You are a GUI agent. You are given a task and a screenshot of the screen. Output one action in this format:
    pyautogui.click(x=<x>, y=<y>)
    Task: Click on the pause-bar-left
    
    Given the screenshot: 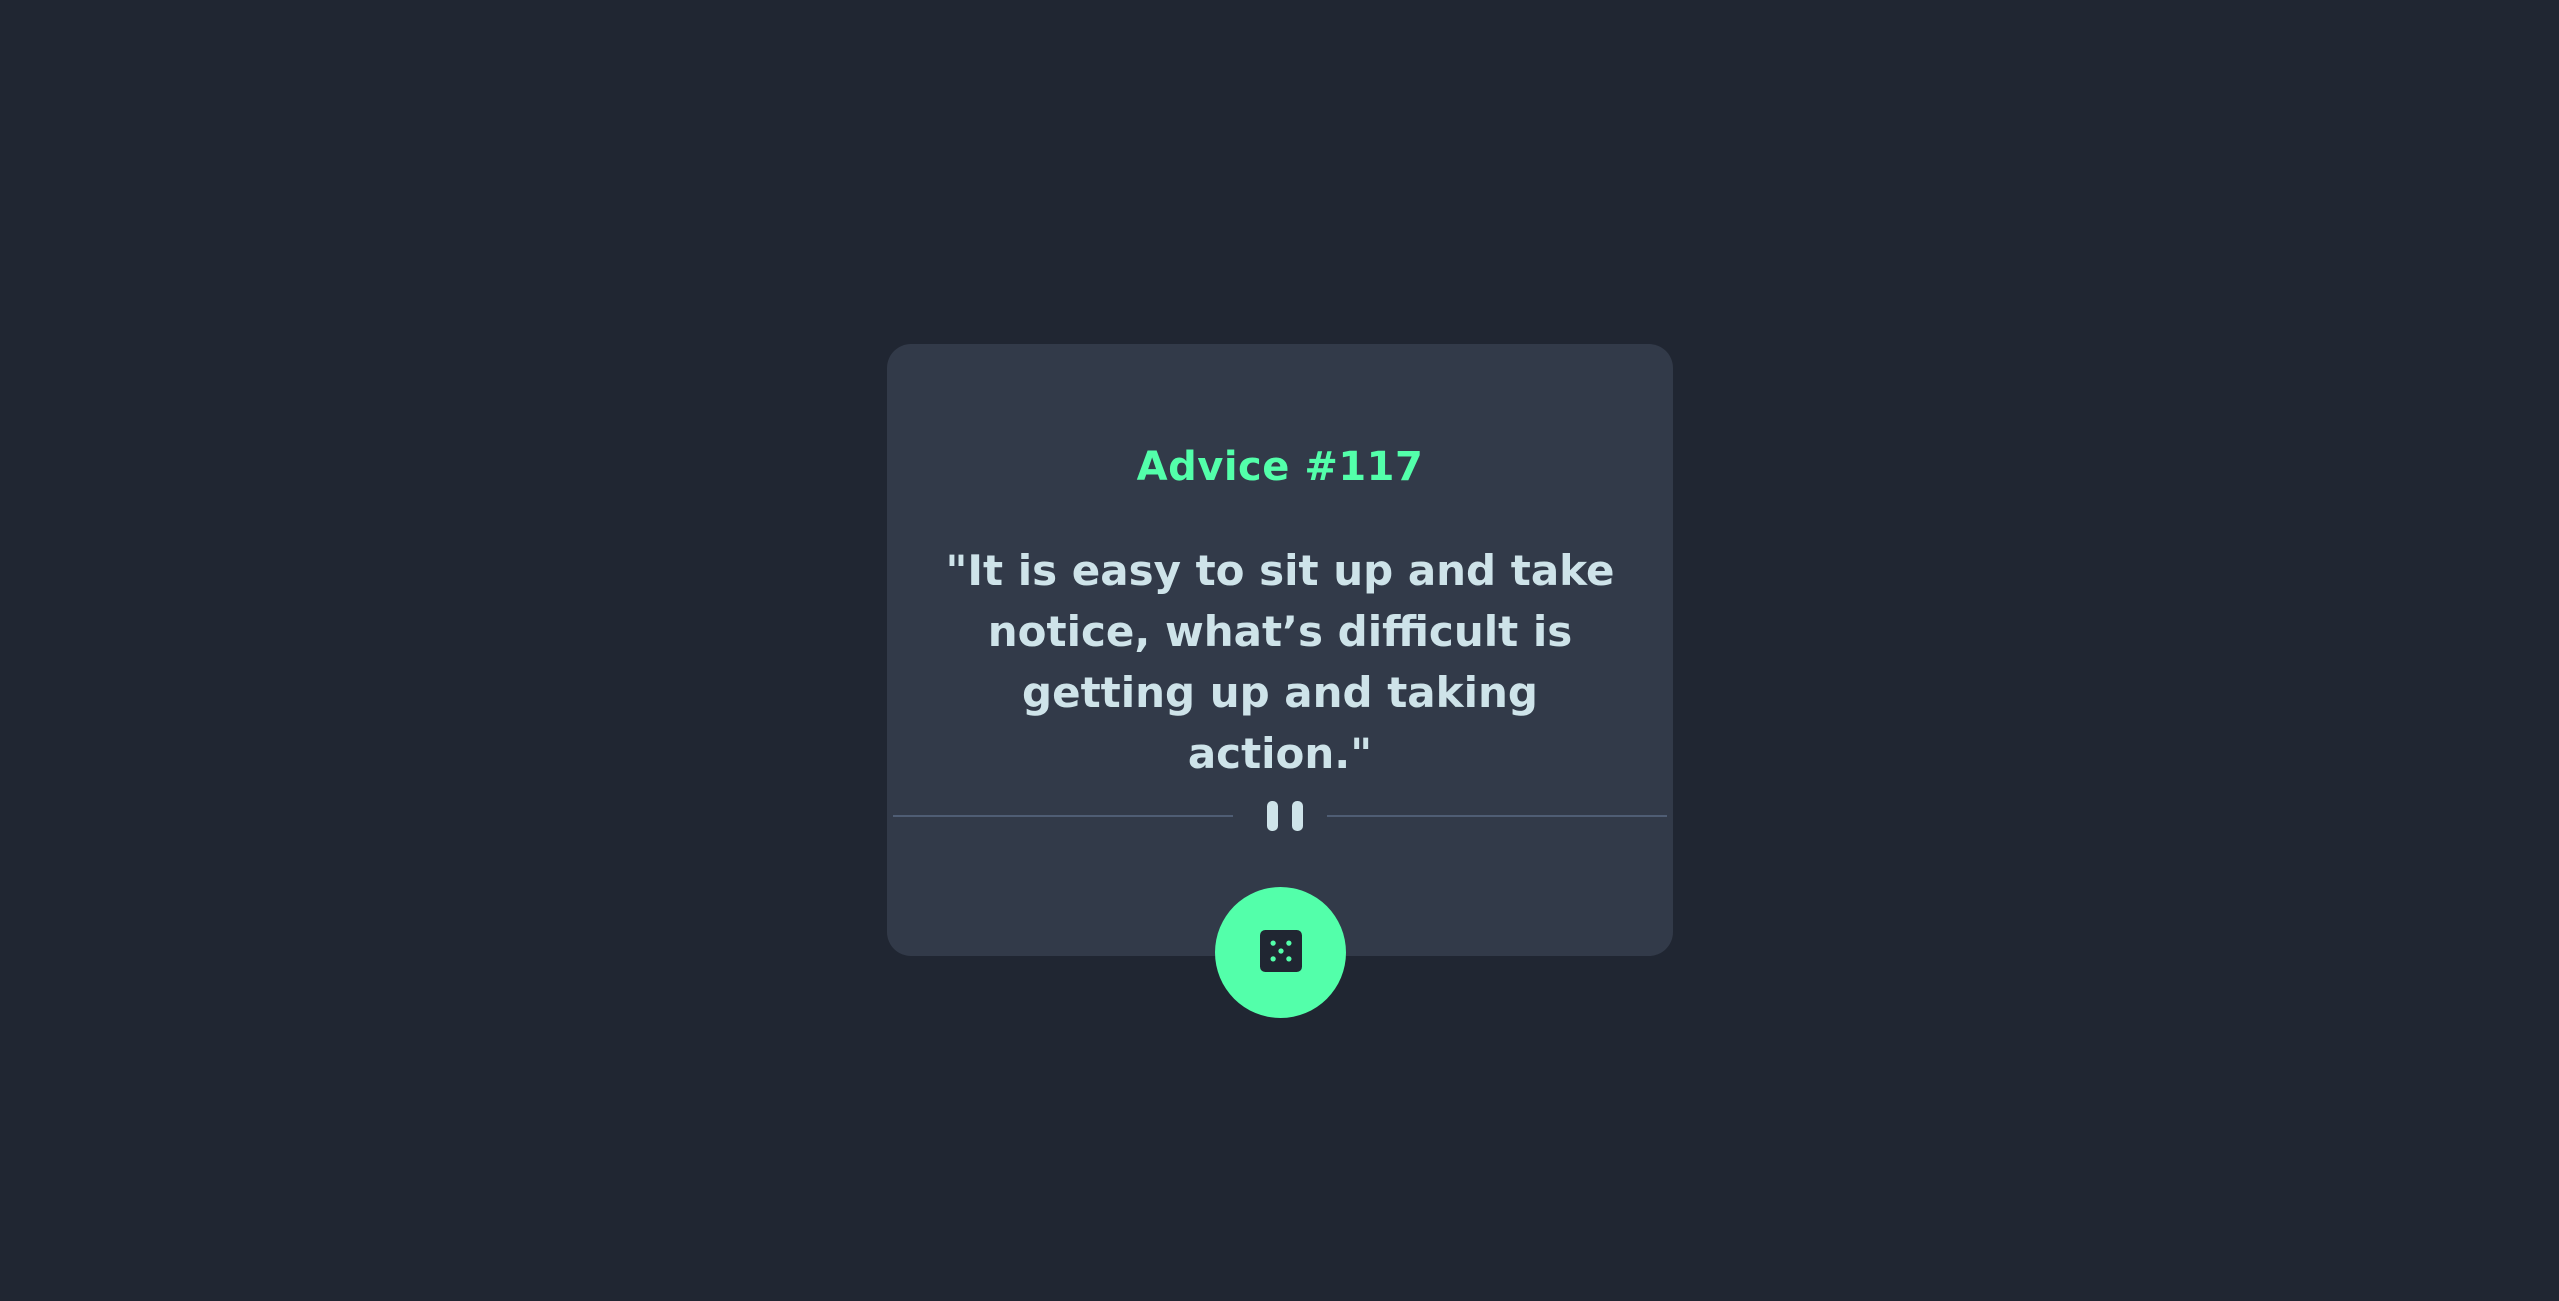 What is the action you would take?
    pyautogui.click(x=1272, y=816)
    